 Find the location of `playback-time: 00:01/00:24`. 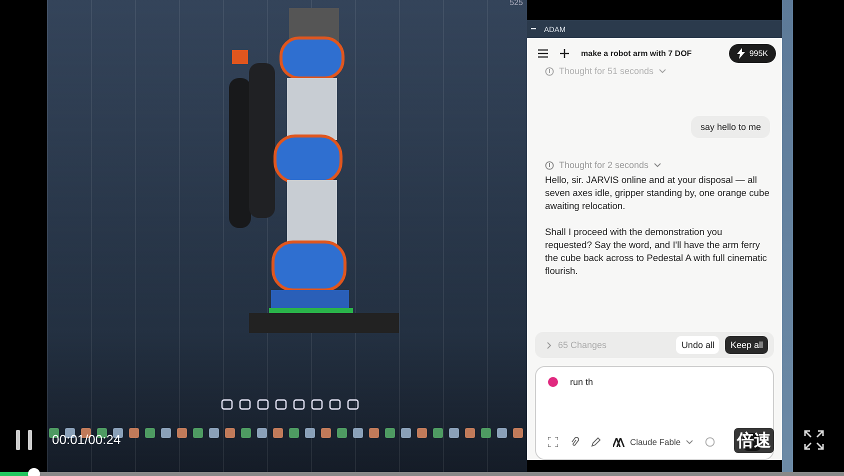

playback-time: 00:01/00:24 is located at coordinates (86, 439).